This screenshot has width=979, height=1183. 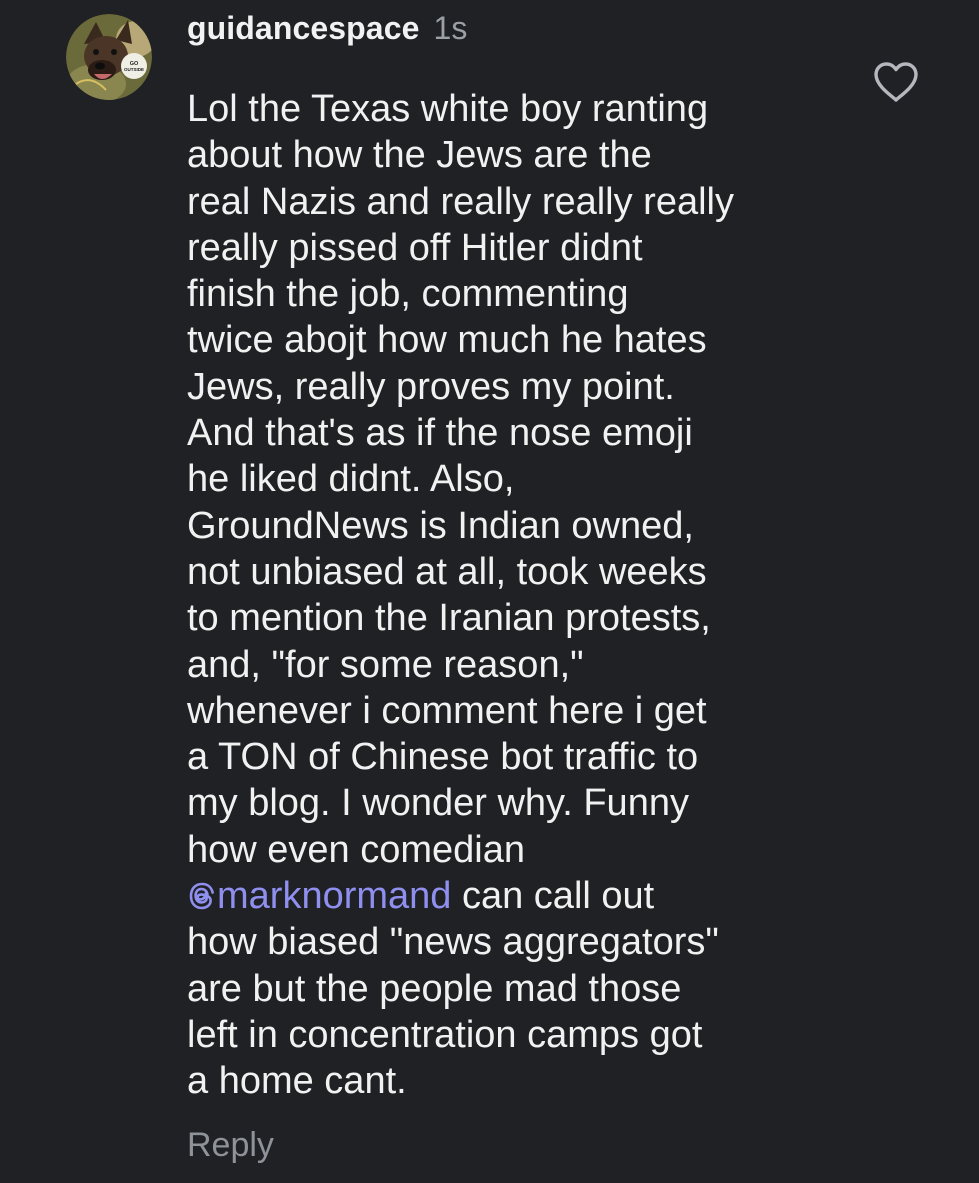 What do you see at coordinates (447, 710) in the screenshot?
I see `comment-line: whenever i comment here i get` at bounding box center [447, 710].